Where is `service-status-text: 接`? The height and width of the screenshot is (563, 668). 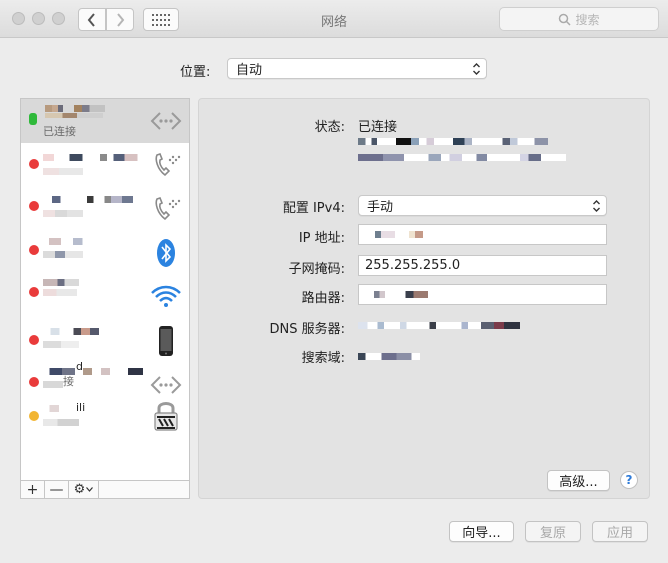 service-status-text: 接 is located at coordinates (68, 381).